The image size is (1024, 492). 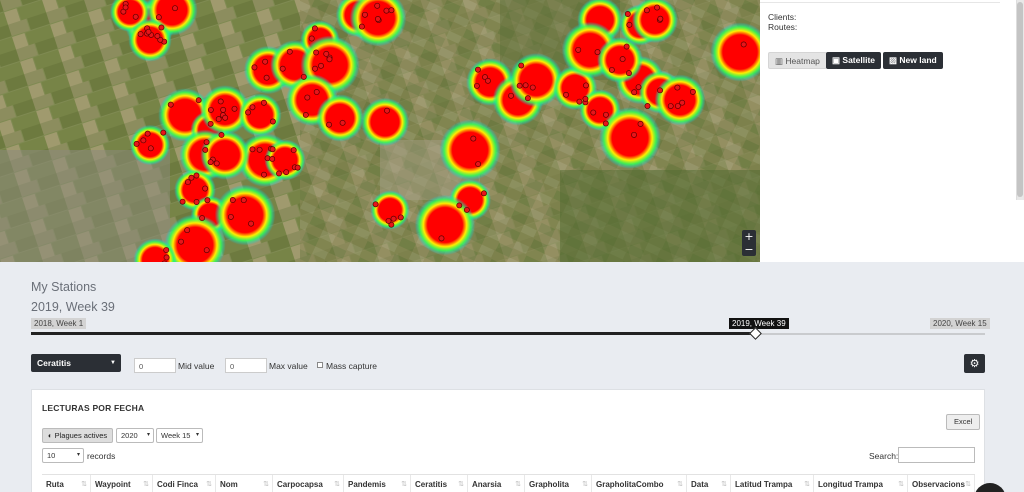 What do you see at coordinates (764, 484) in the screenshot?
I see `column-header-label: Latitud Trampa` at bounding box center [764, 484].